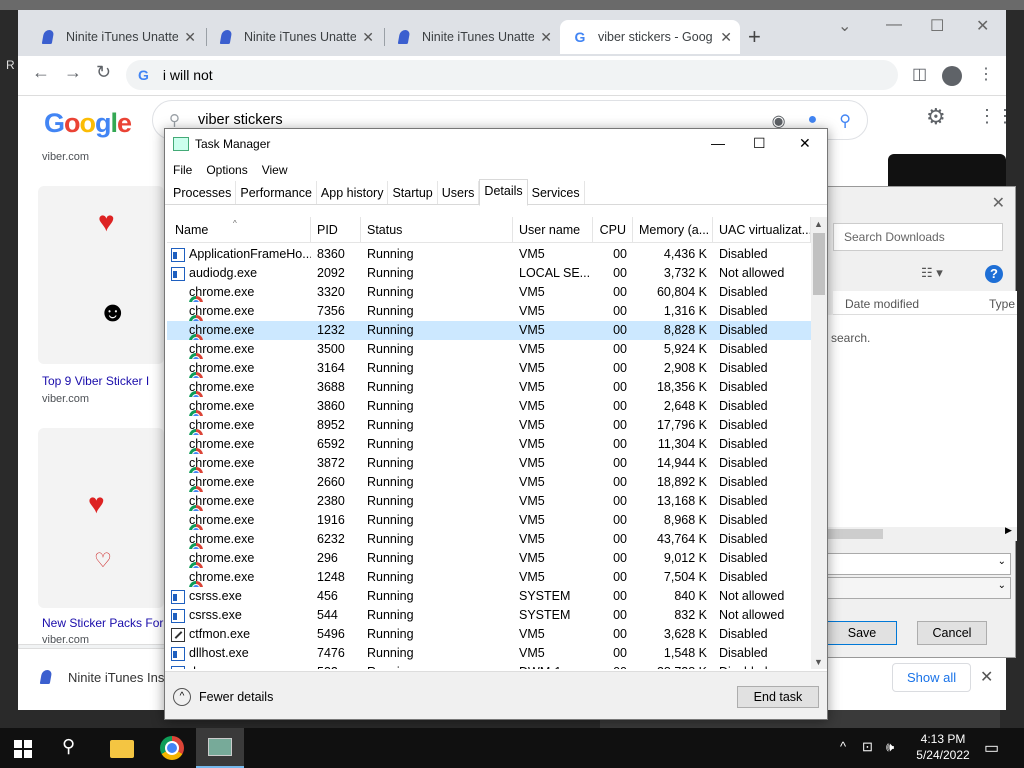  I want to click on clock: 4:13 PM 5/24/2022, so click(943, 747).